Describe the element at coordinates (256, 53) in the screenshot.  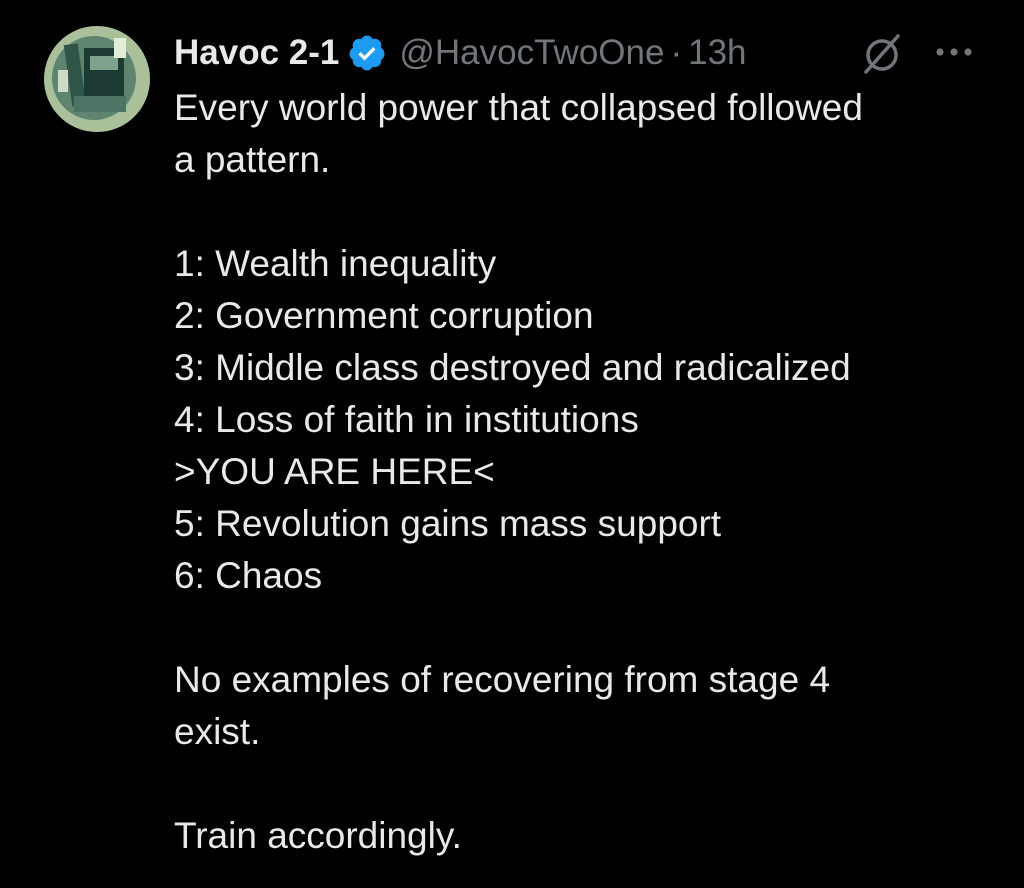
I see `display-name: Havoc 2-1` at that location.